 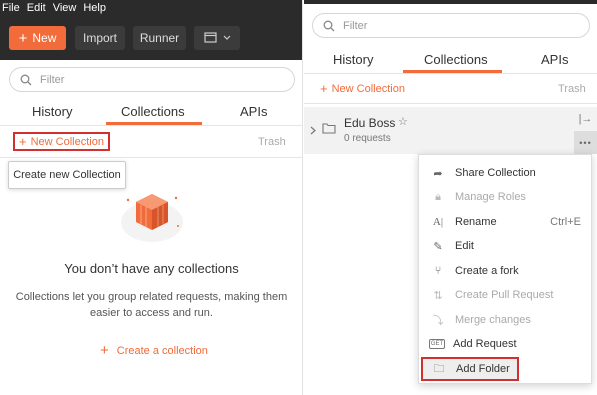 I want to click on menu-item-add-request: GET Add Request, so click(x=505, y=344).